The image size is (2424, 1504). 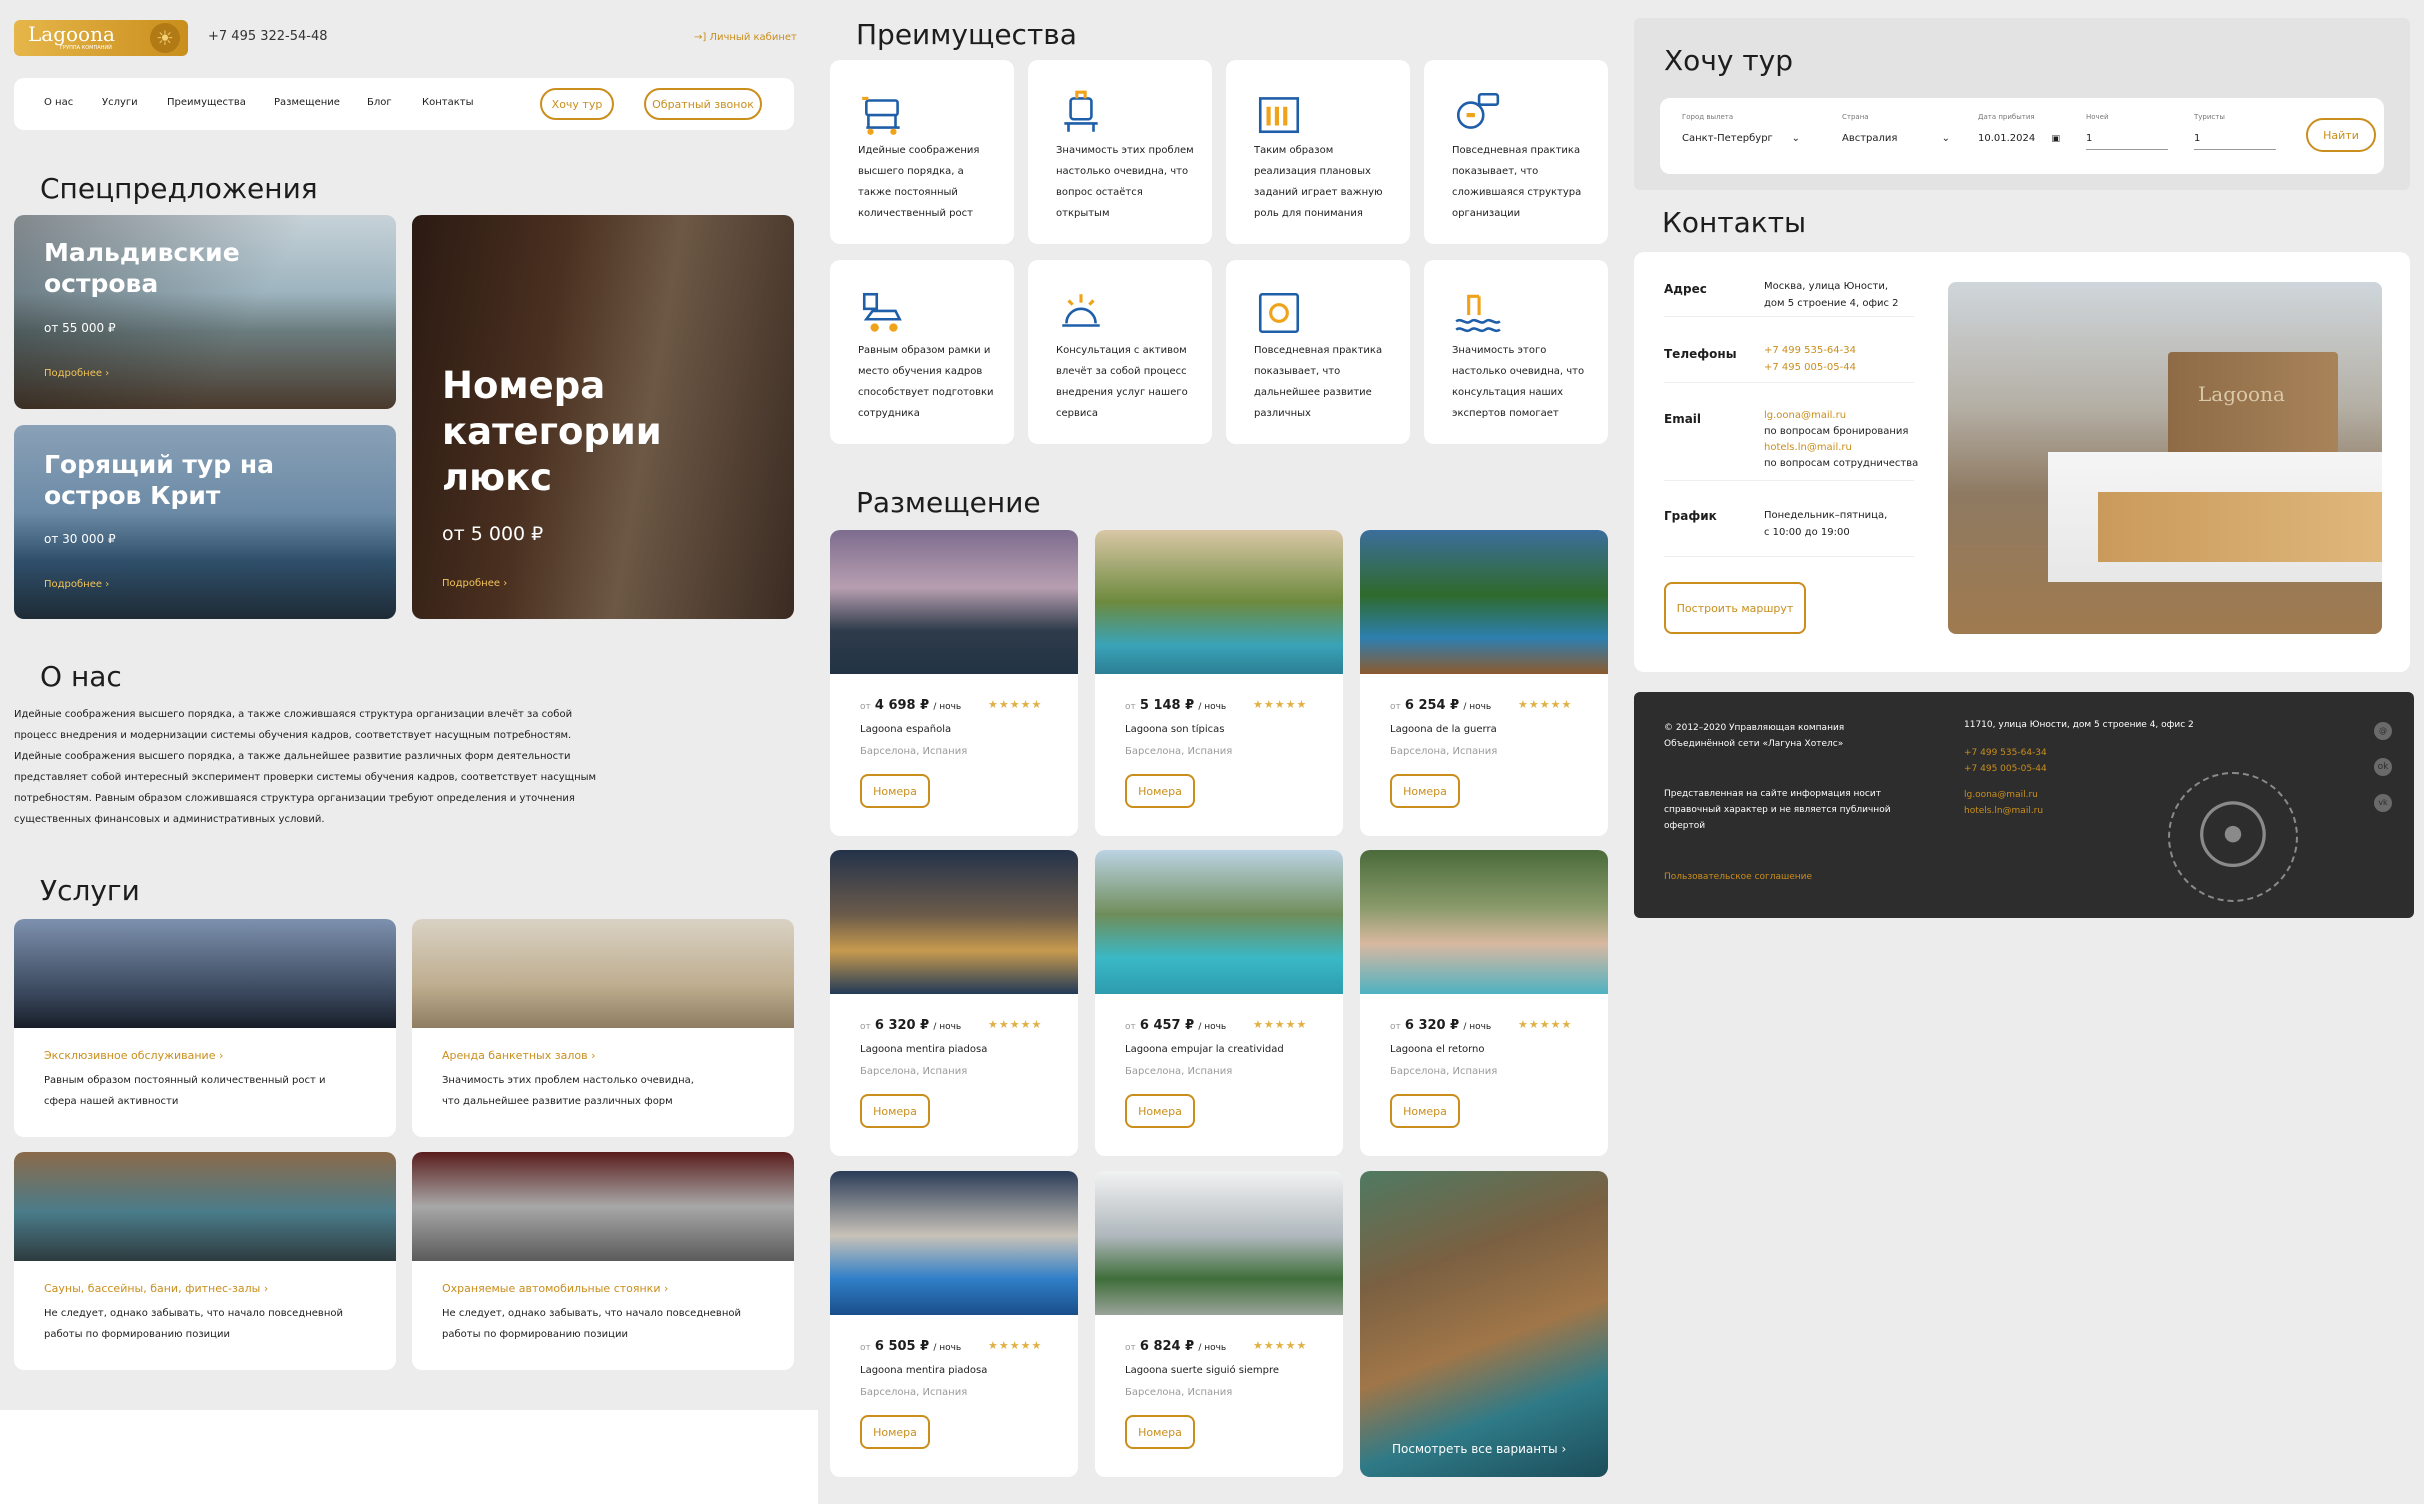 What do you see at coordinates (2383, 803) in the screenshot?
I see `vk-icon: vk` at bounding box center [2383, 803].